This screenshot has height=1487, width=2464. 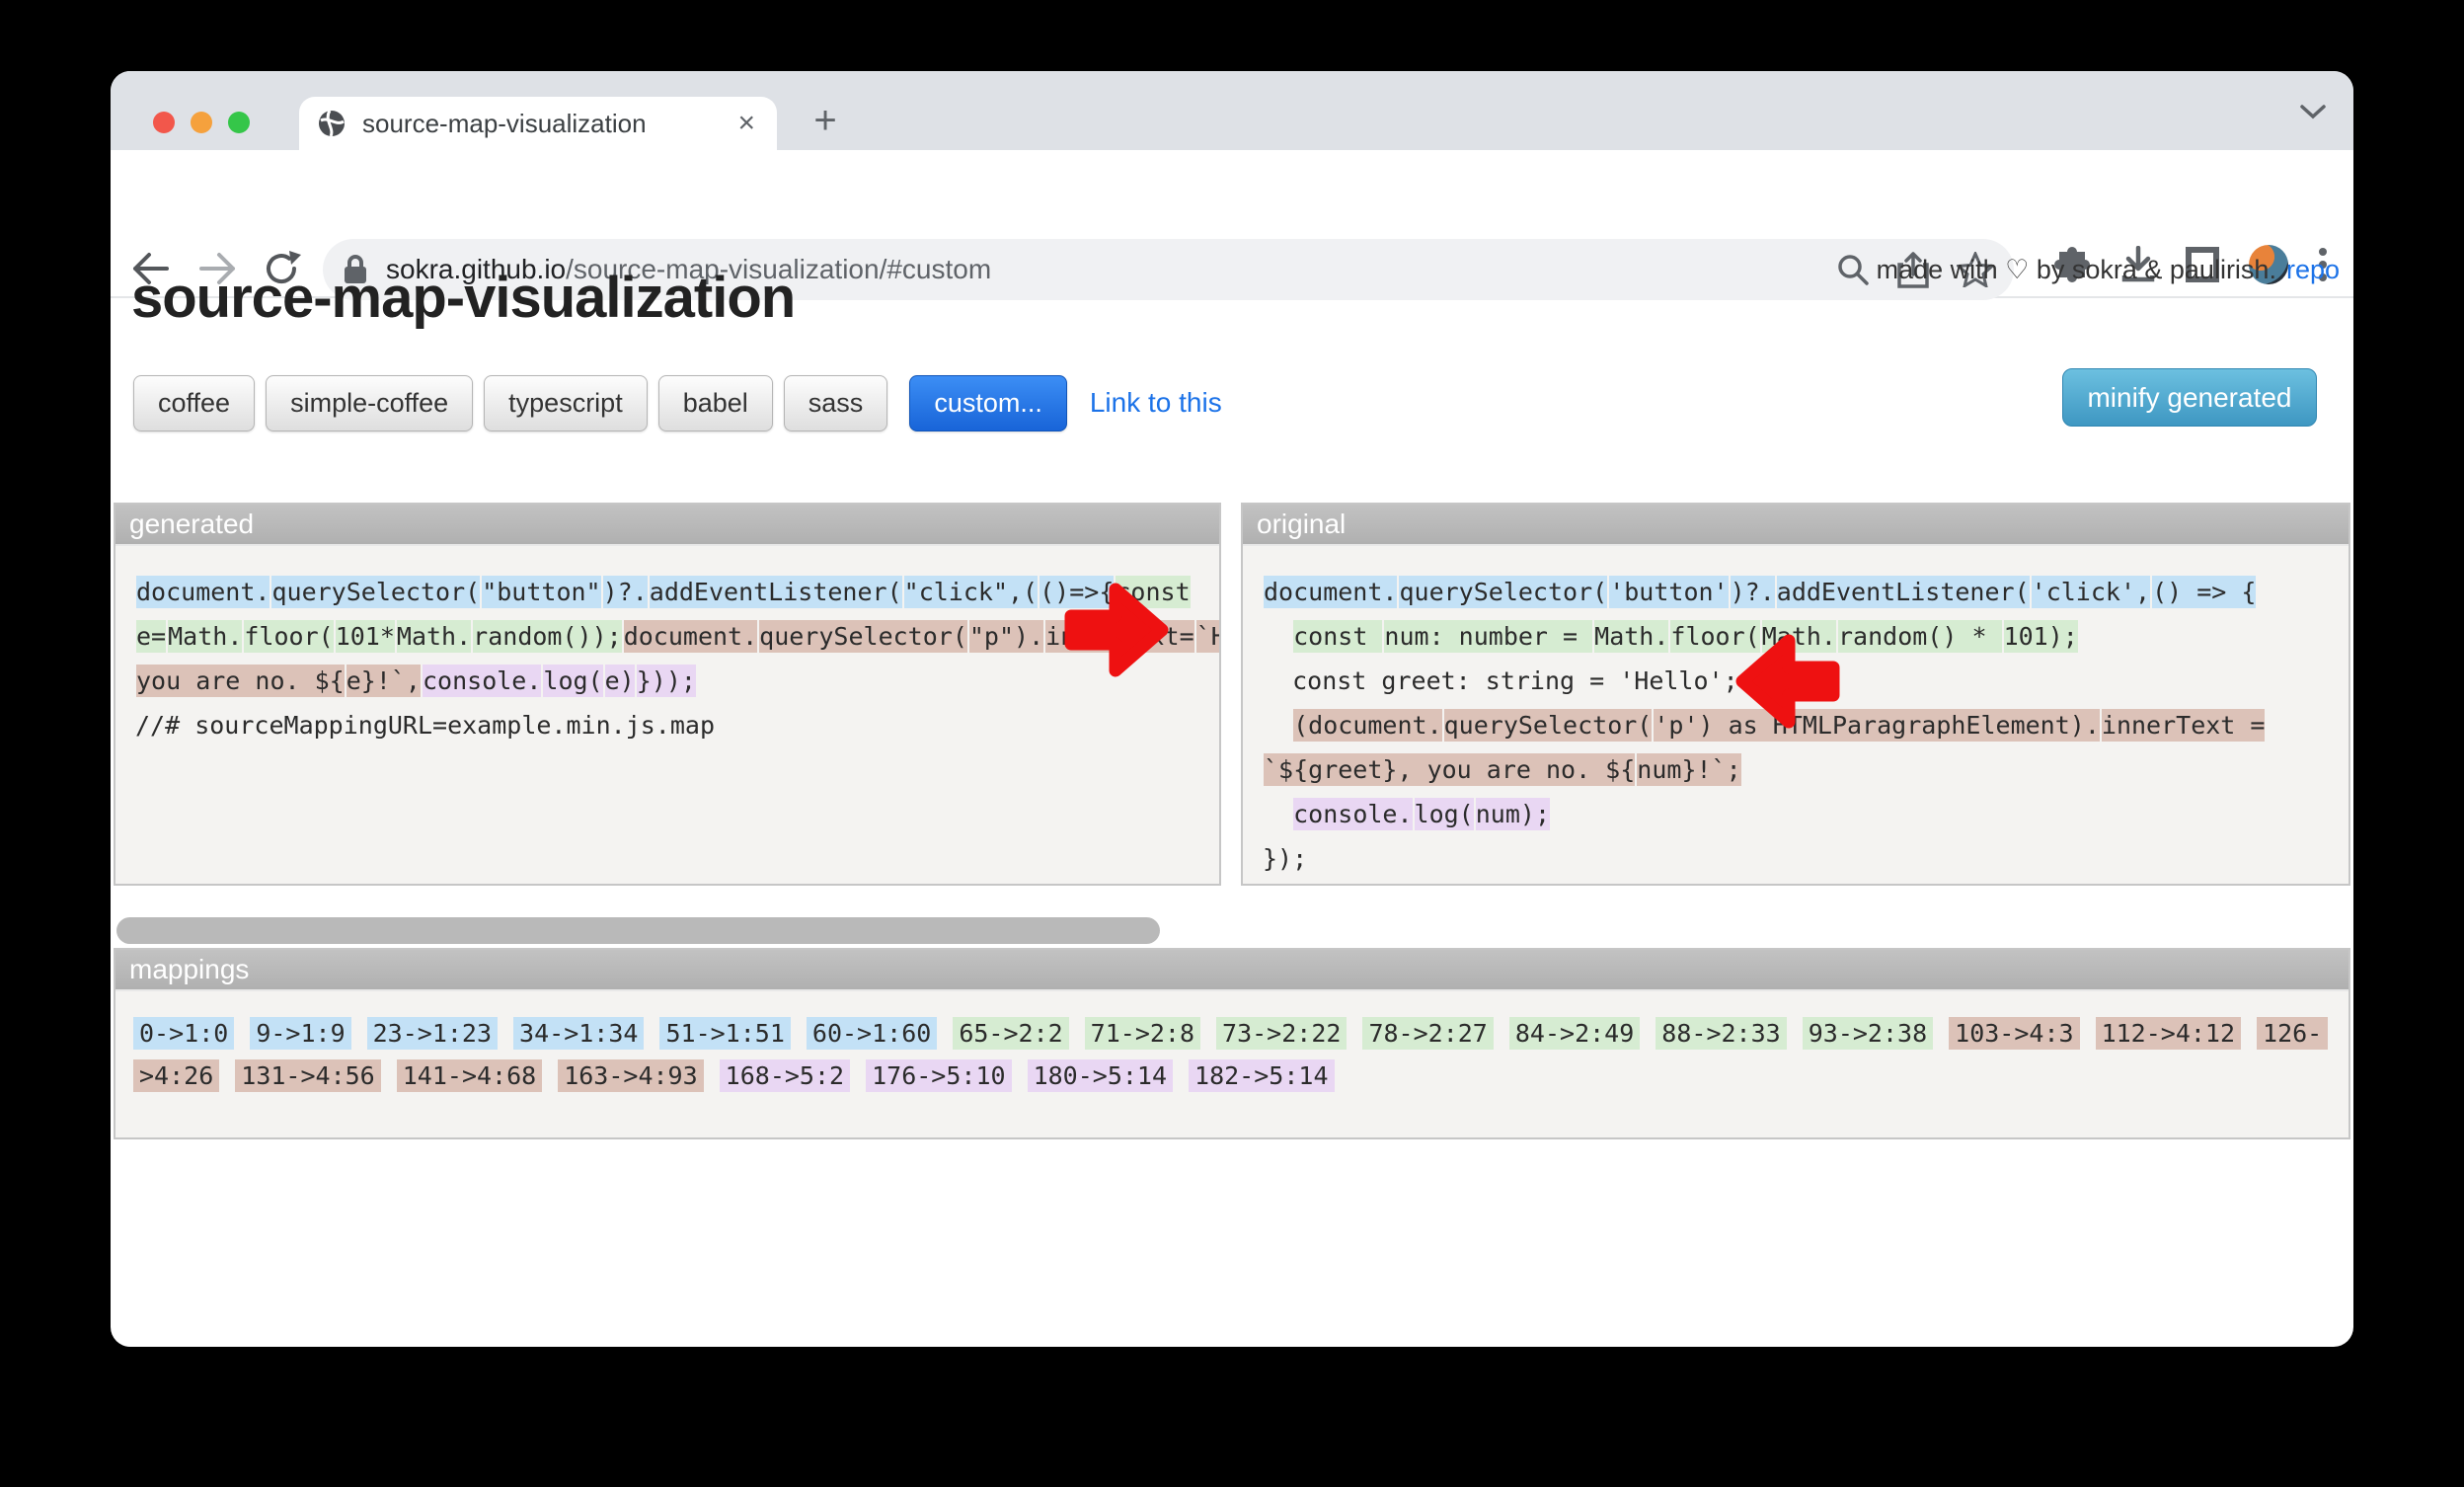 I want to click on mapping-chip: 23->1:23, so click(x=432, y=1034).